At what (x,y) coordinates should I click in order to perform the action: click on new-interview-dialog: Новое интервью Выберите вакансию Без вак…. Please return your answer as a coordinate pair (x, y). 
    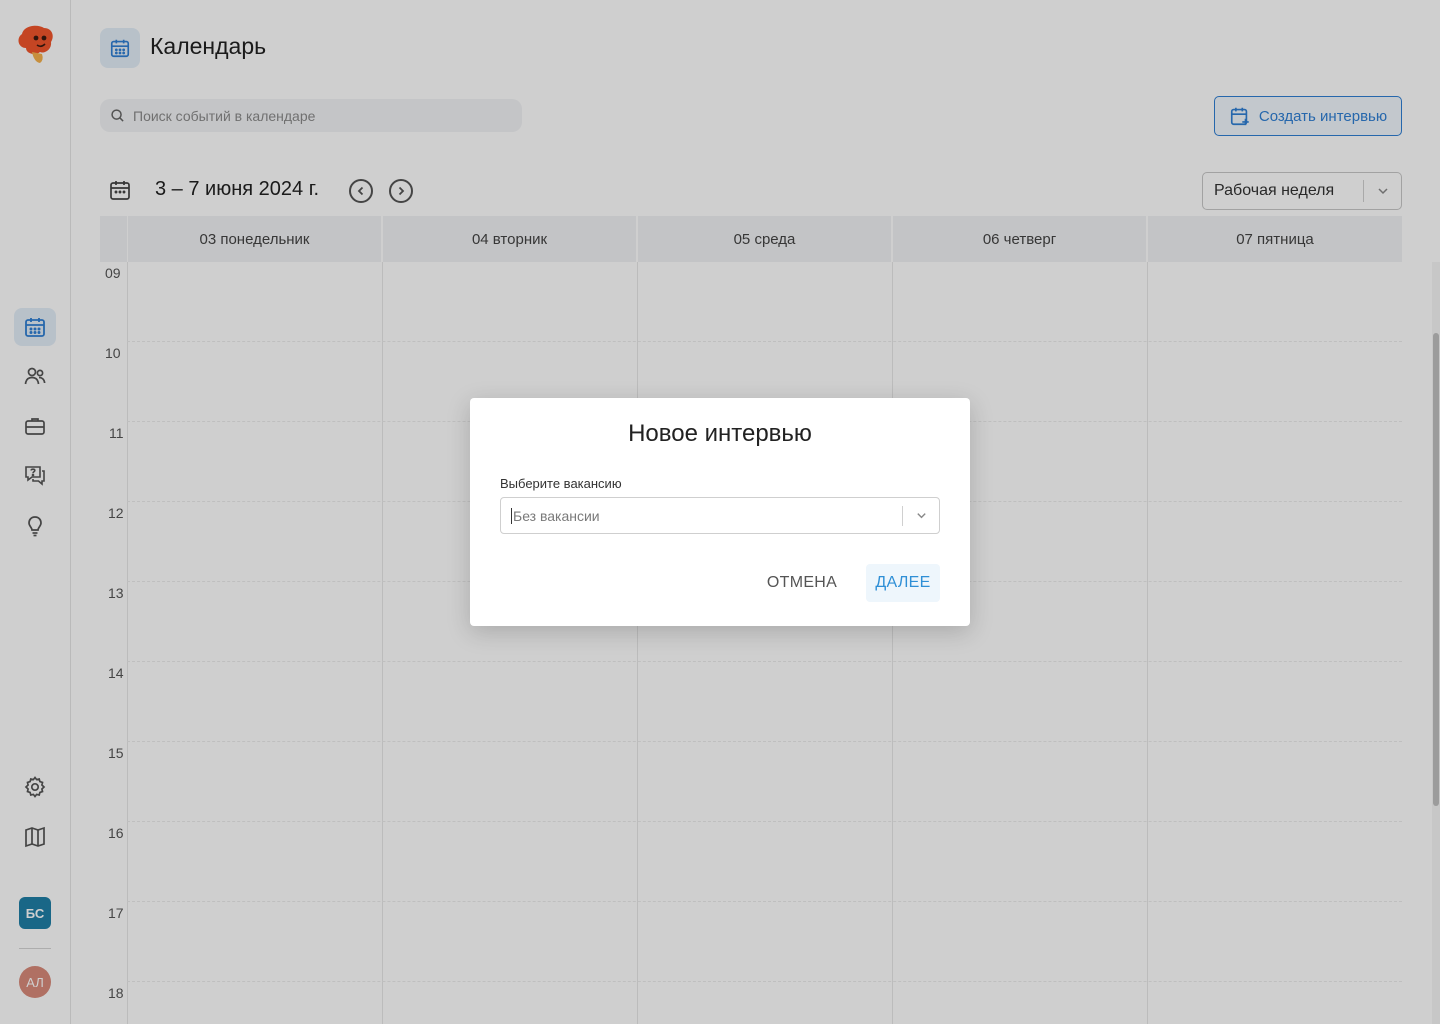
    Looking at the image, I should click on (720, 512).